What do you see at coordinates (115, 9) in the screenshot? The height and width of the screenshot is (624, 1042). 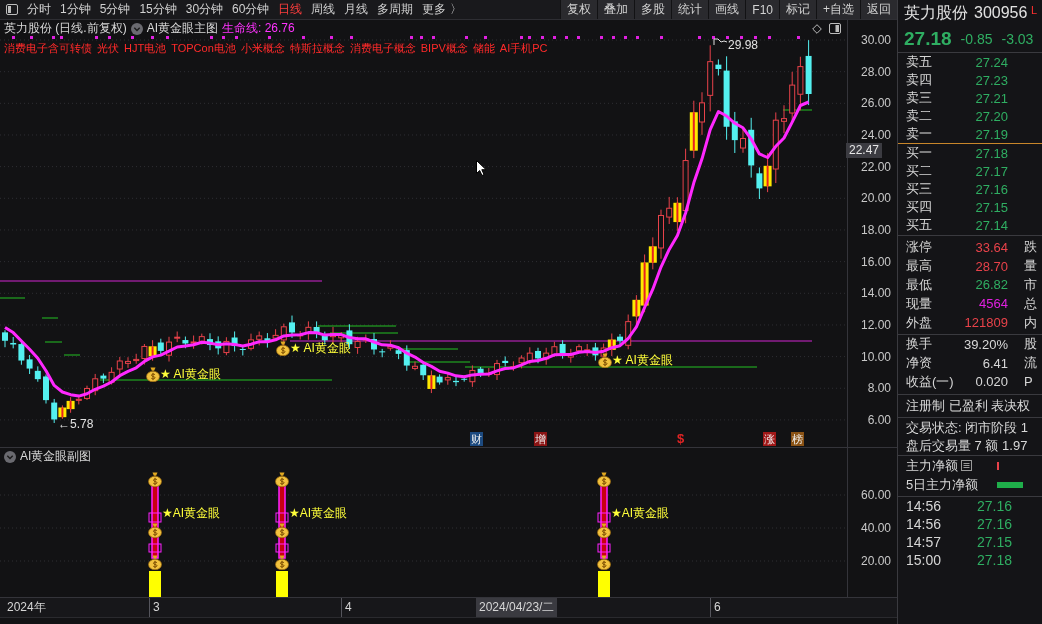 I see `period-tab: 5分钟` at bounding box center [115, 9].